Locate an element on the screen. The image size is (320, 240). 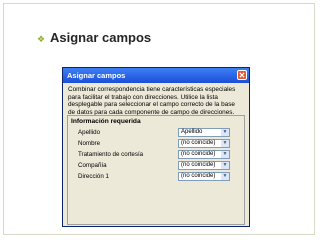
slide-title: Asignar campos is located at coordinates (101, 37).